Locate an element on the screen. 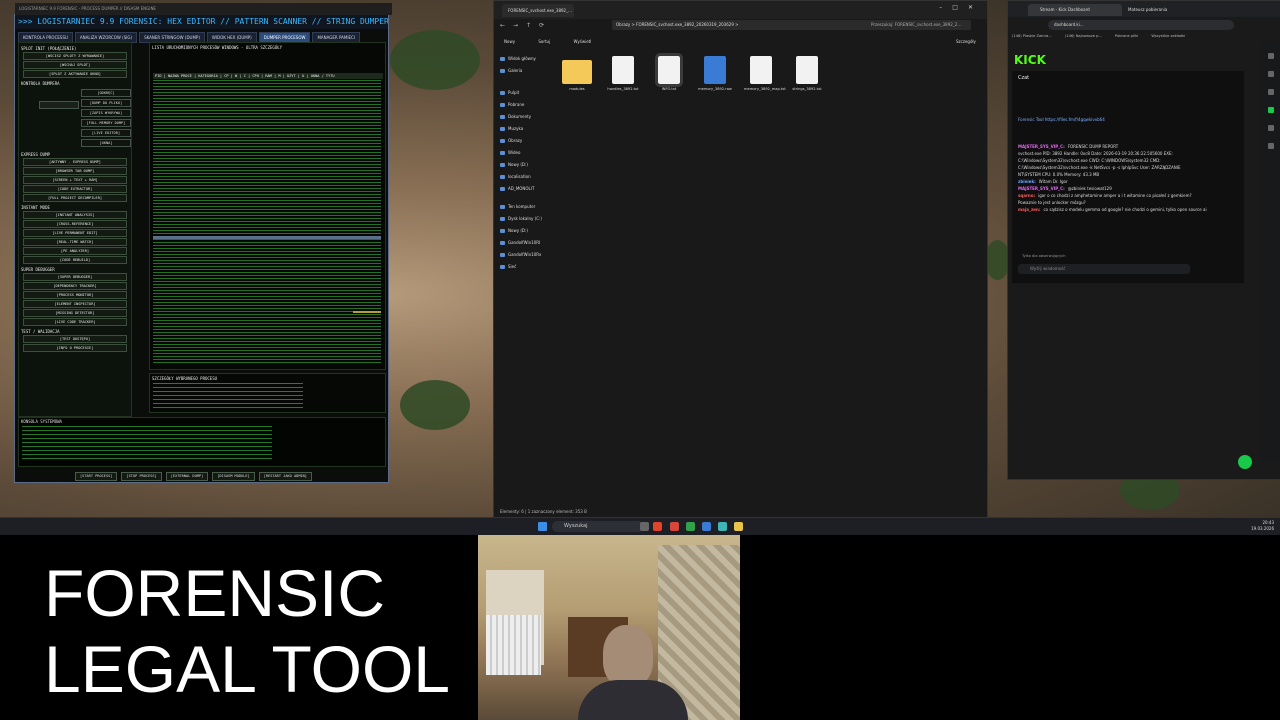 Image resolution: width=1280 pixels, height=720 pixels. browser-tab: Mateusz pobierania is located at coordinates (1157, 10).